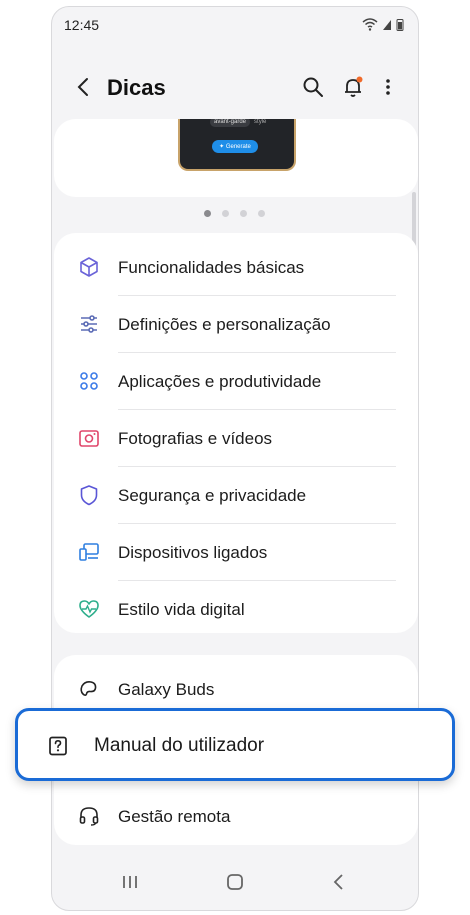  I want to click on list-item-label: Fotografias e vídeos, so click(195, 438).